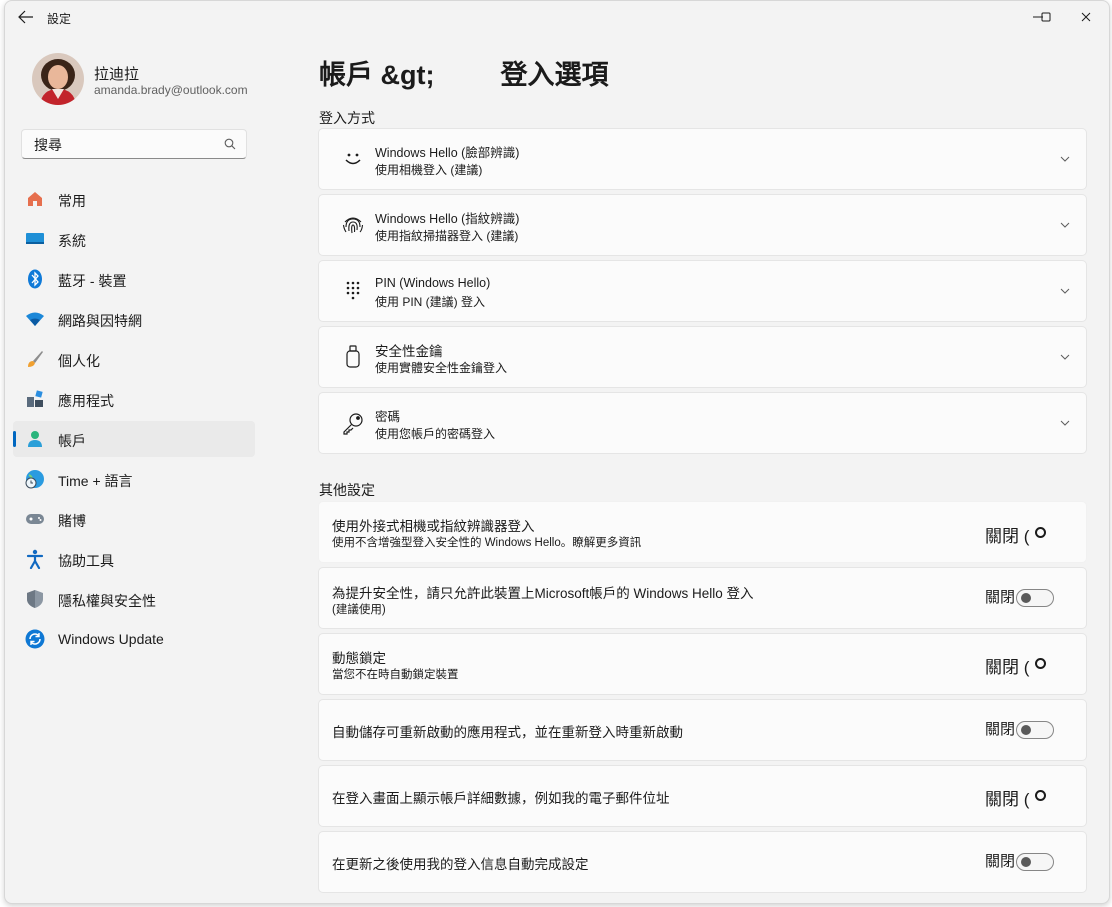 The height and width of the screenshot is (907, 1112). What do you see at coordinates (14, 439) in the screenshot?
I see `active-indicator` at bounding box center [14, 439].